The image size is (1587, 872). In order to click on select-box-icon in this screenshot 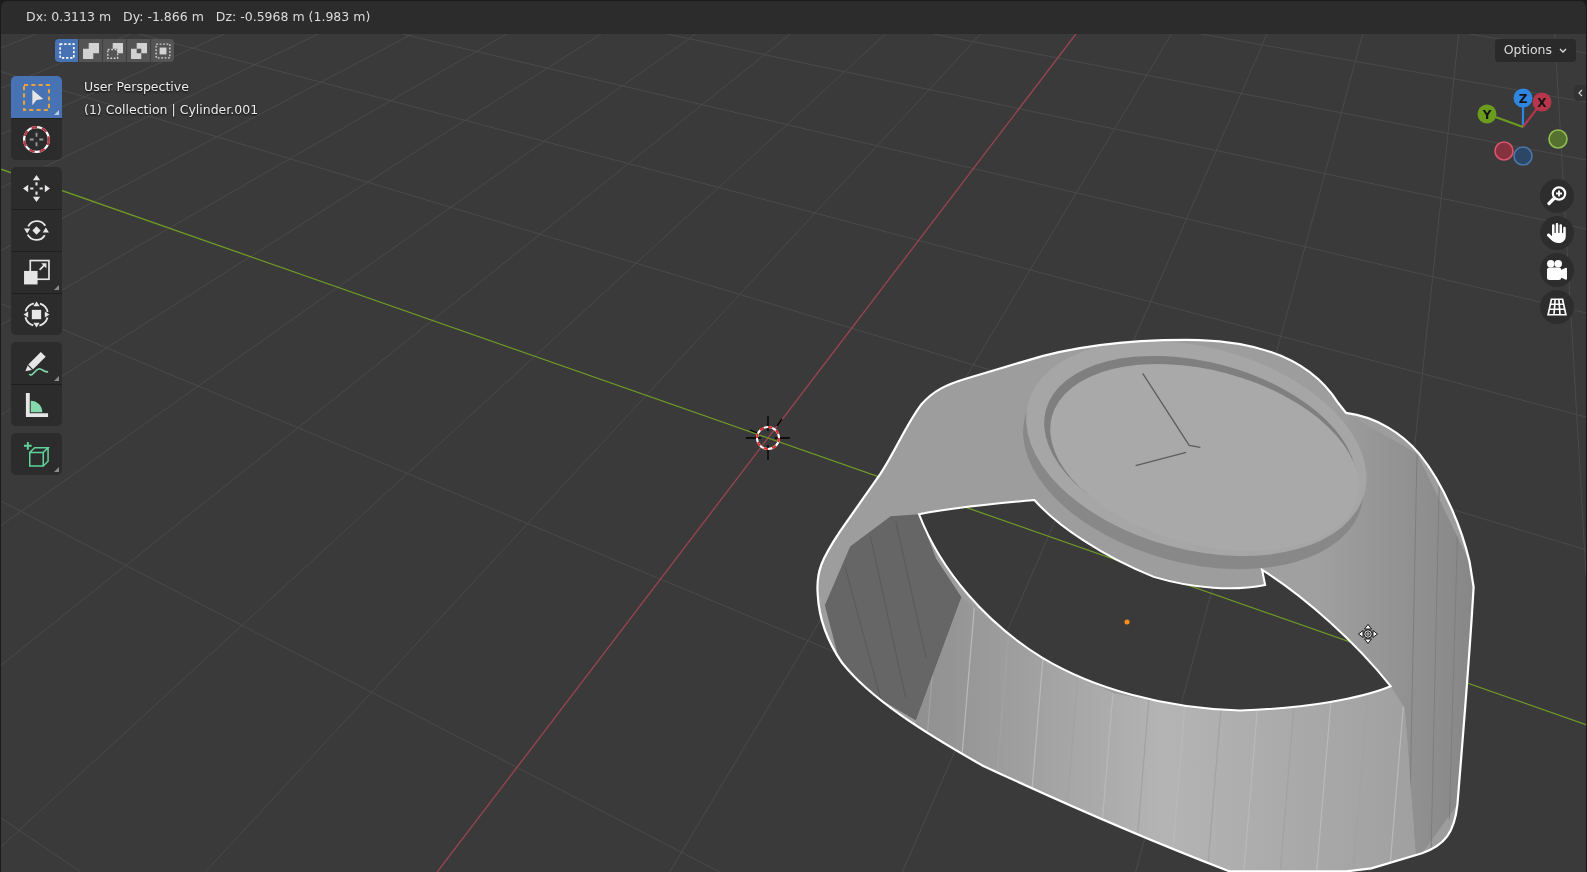, I will do `click(36, 97)`.